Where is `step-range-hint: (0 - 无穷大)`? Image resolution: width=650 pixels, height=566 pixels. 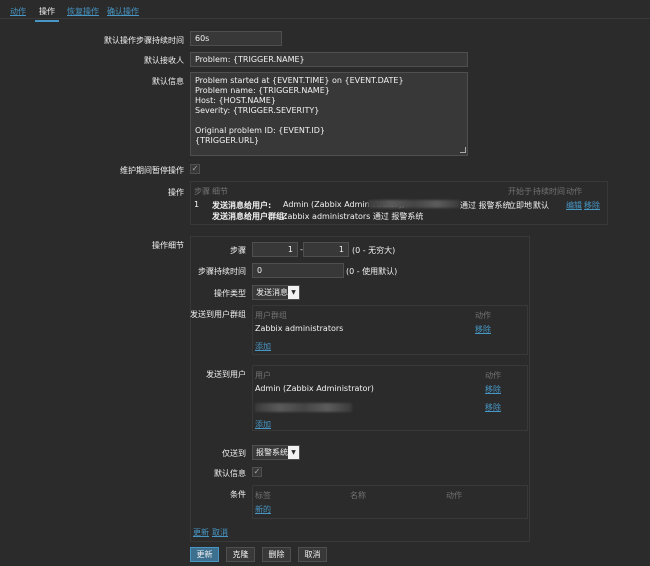
step-range-hint: (0 - 无穷大) is located at coordinates (374, 250).